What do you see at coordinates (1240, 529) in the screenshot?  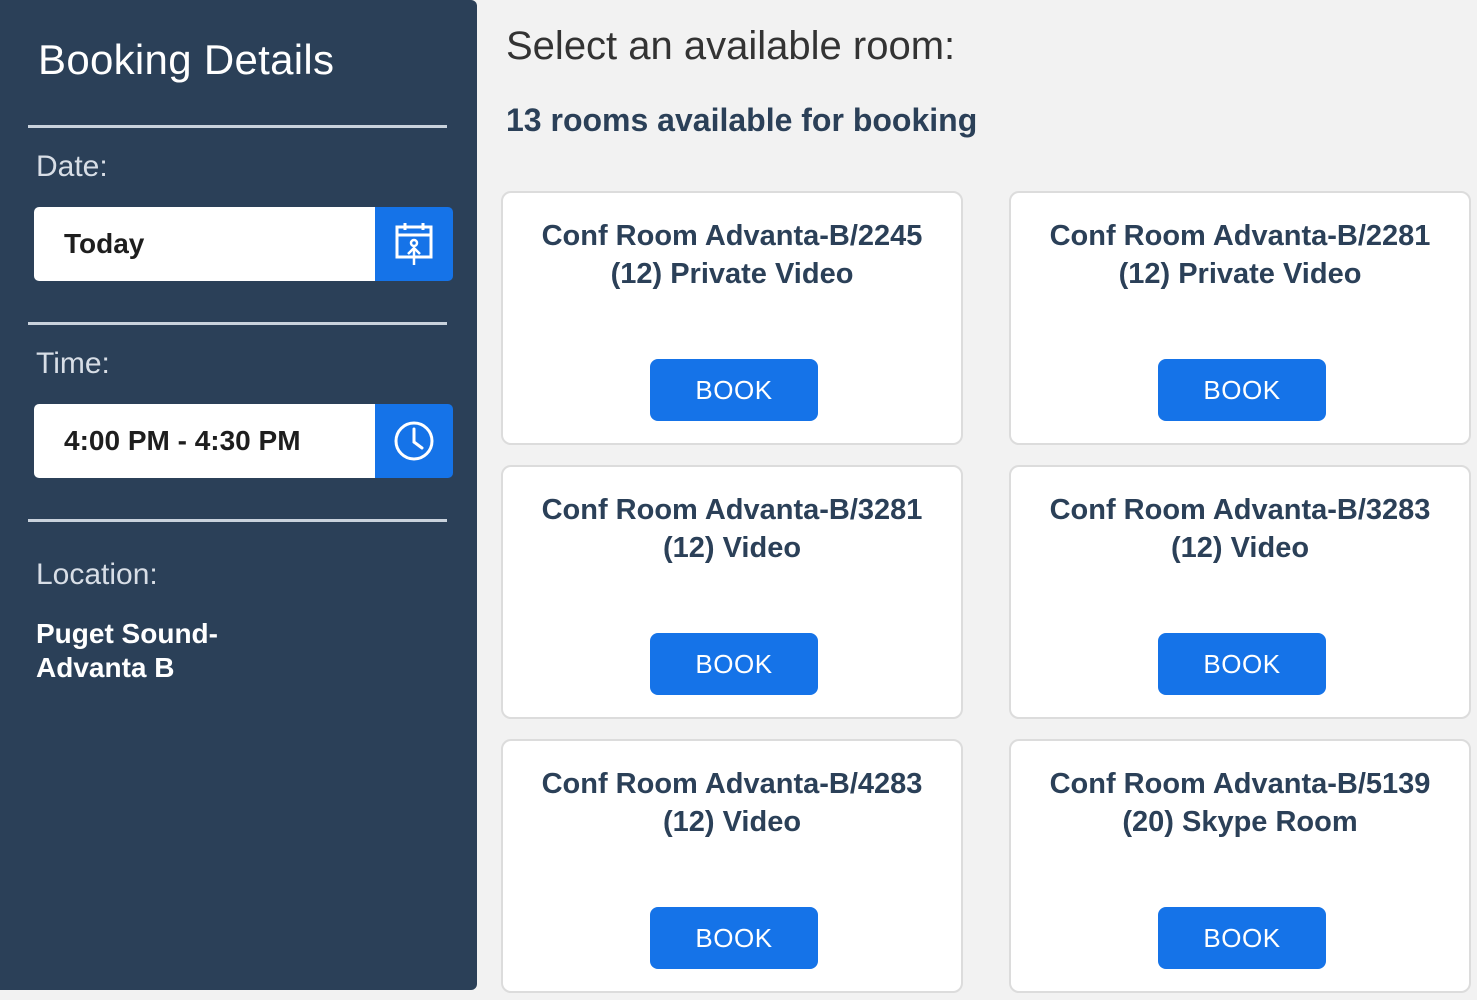 I see `room-title: Conf Room Advanta-B/3283 (12) Video` at bounding box center [1240, 529].